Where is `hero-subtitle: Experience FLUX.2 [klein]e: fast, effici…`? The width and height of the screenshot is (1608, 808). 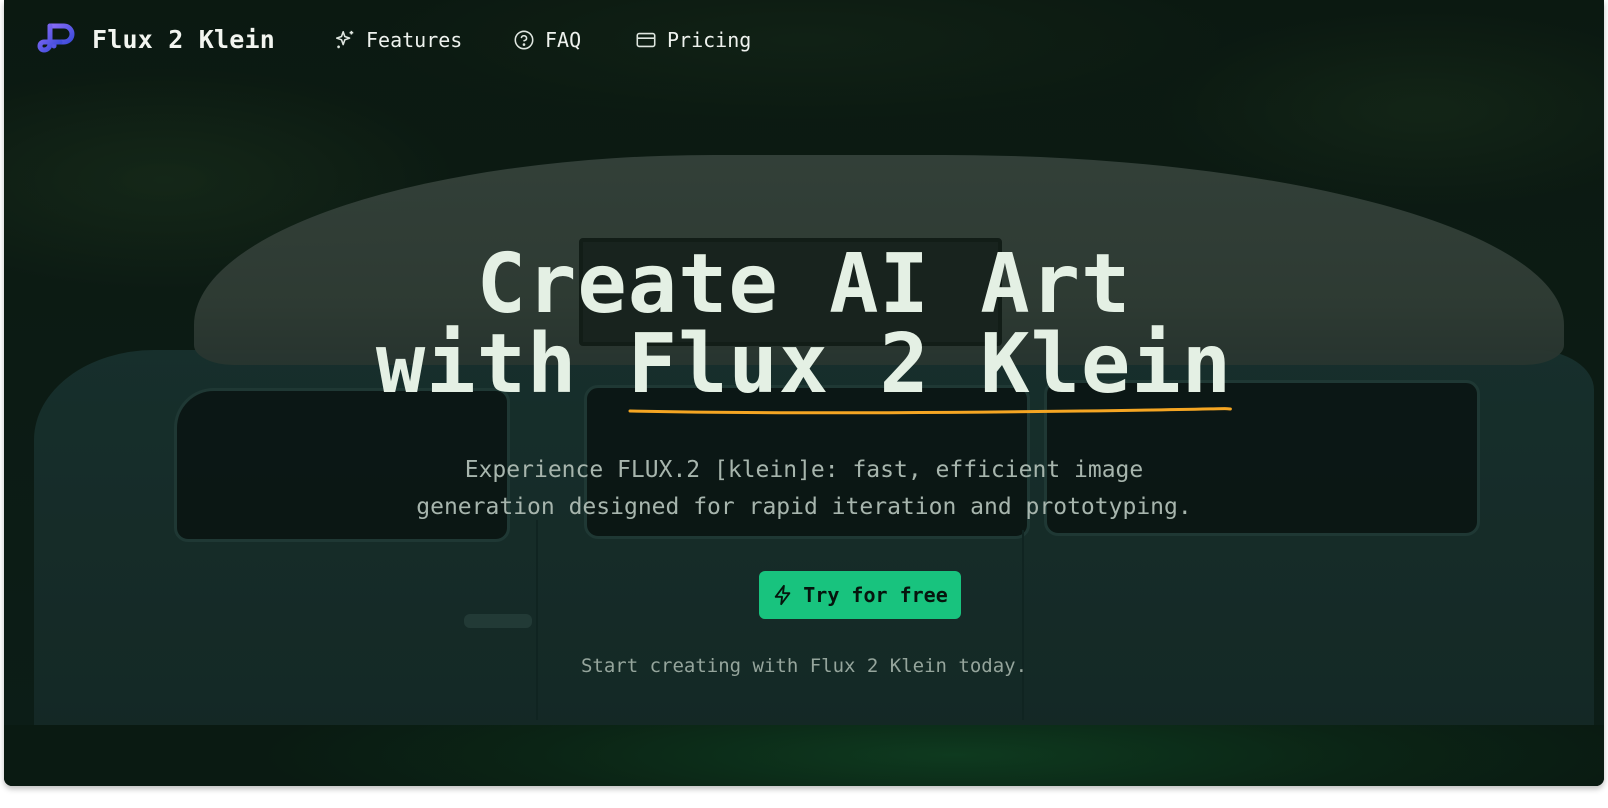
hero-subtitle: Experience FLUX.2 [klein]e: fast, effici… is located at coordinates (804, 489).